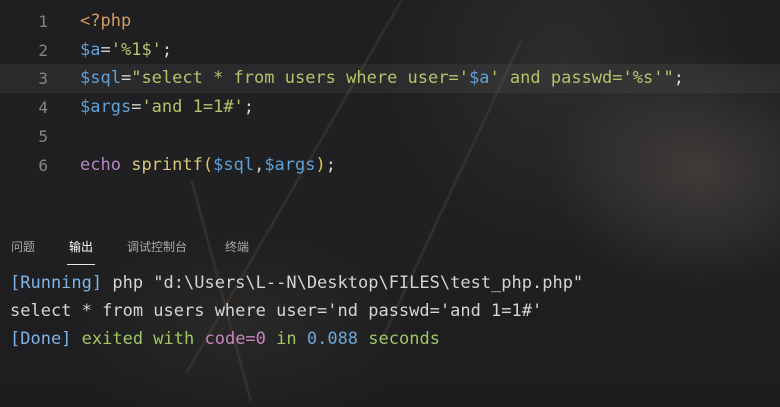 Image resolution: width=780 pixels, height=407 pixels. Describe the element at coordinates (399, 339) in the screenshot. I see `seconds-text: seconds` at that location.